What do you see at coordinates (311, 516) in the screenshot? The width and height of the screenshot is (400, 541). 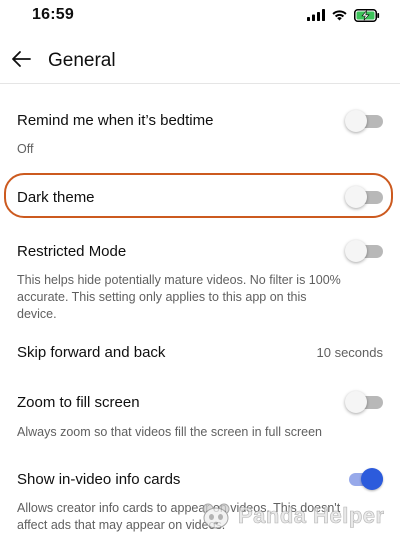 I see `watermark-text: Panda Helper` at bounding box center [311, 516].